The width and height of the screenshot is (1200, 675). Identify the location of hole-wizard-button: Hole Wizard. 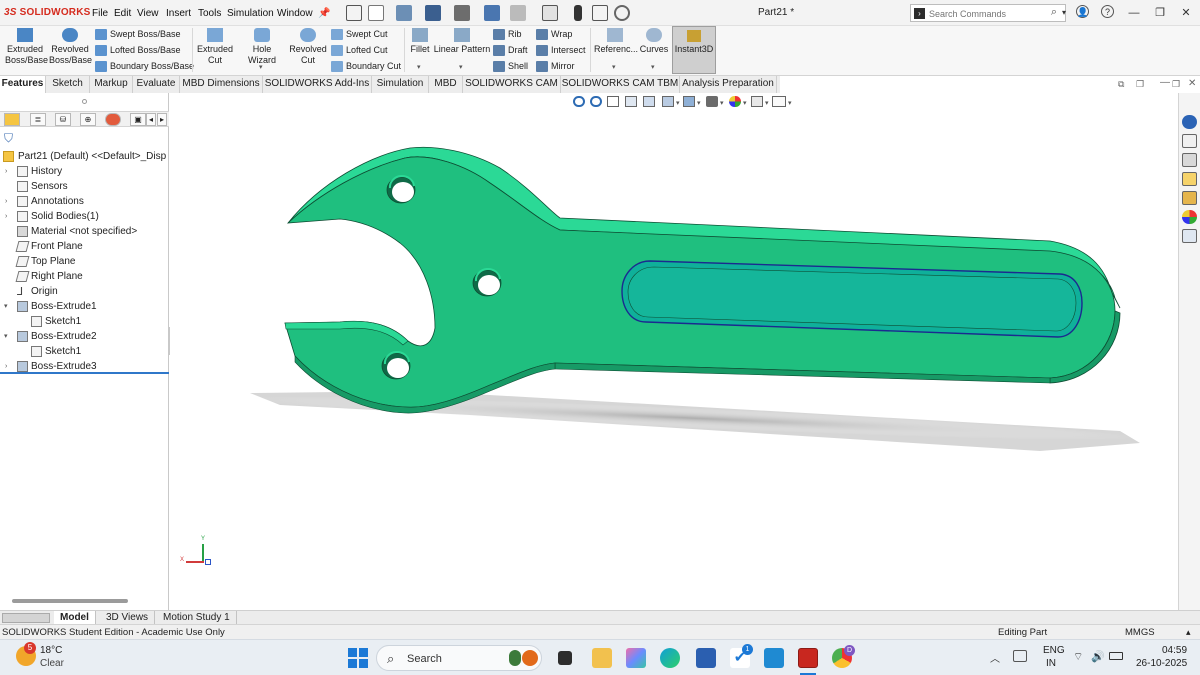
(262, 47).